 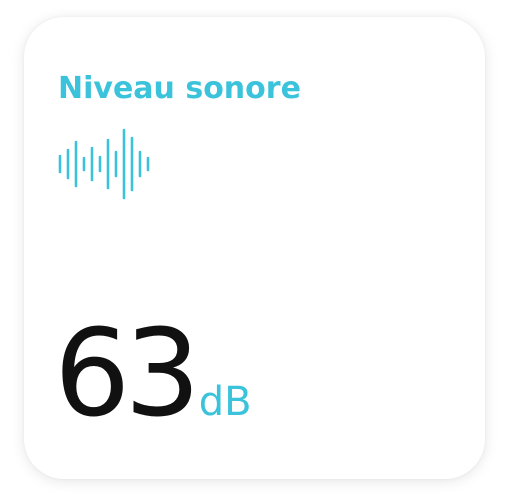 I want to click on sound-wave-icon, so click(x=104, y=164).